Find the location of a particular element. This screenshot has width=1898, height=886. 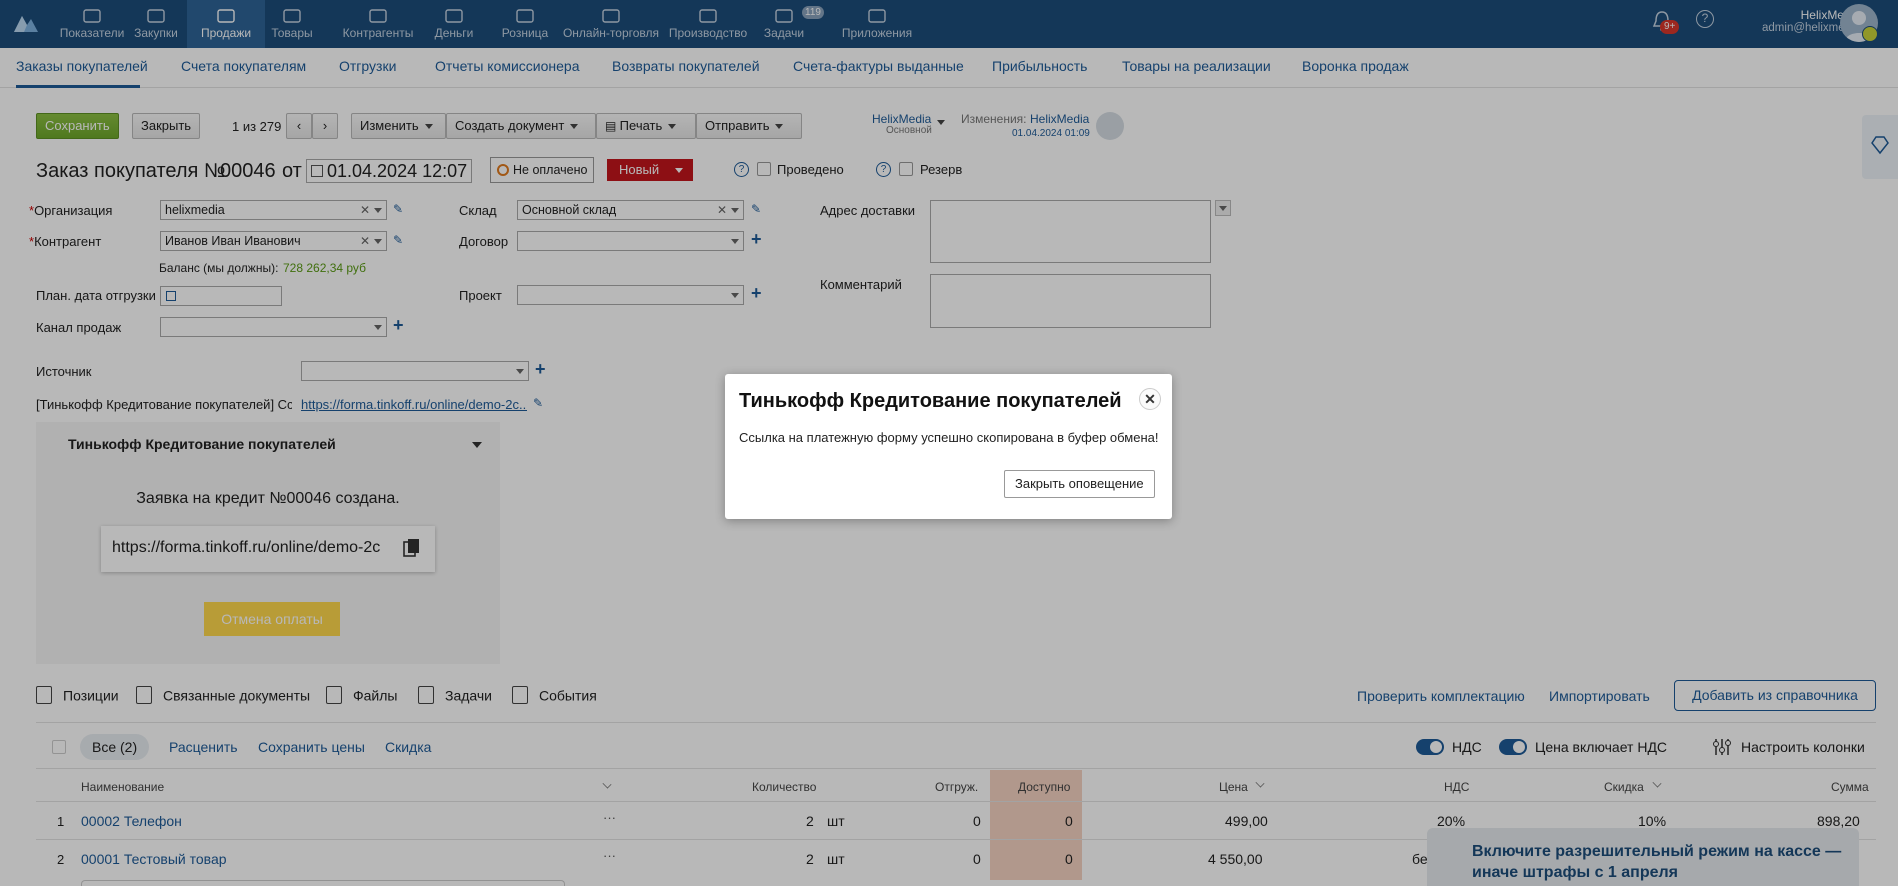

close-icon: ✕ is located at coordinates (1150, 399).